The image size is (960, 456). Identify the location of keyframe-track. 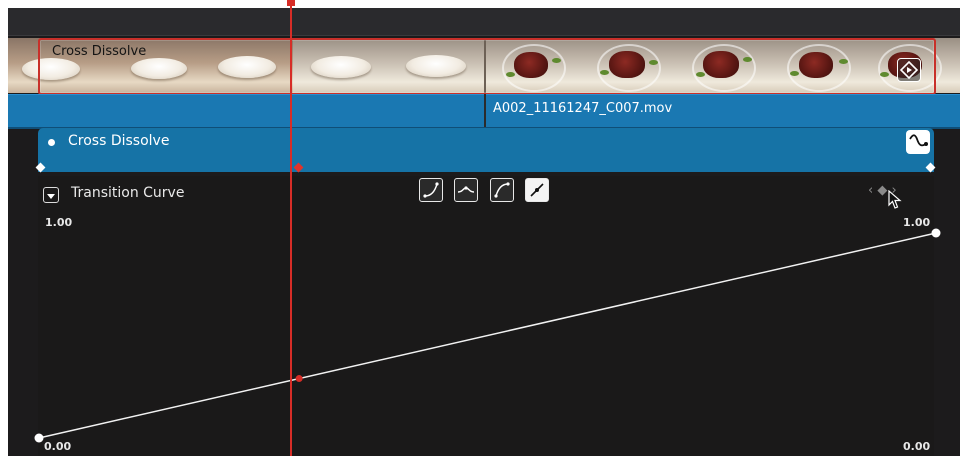
(486, 165).